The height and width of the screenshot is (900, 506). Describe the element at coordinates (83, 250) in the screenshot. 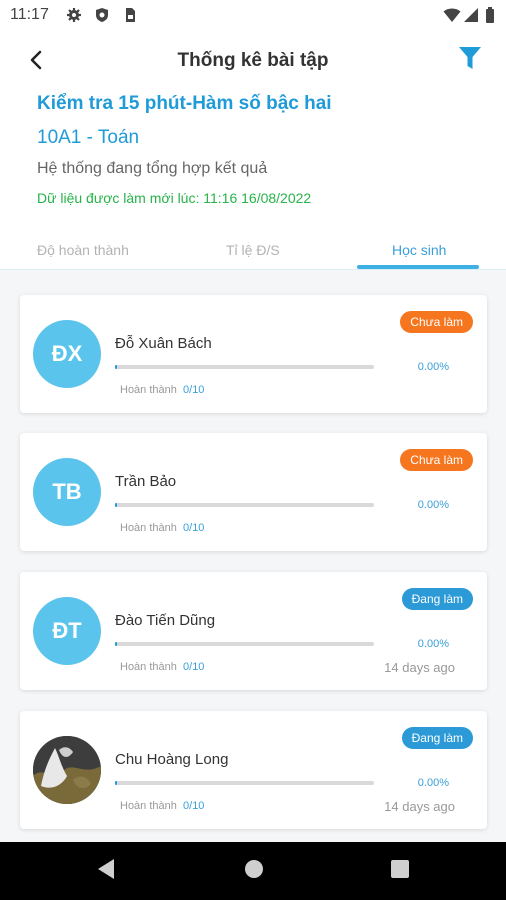

I see `tab-completion: Độ hoàn thành` at that location.